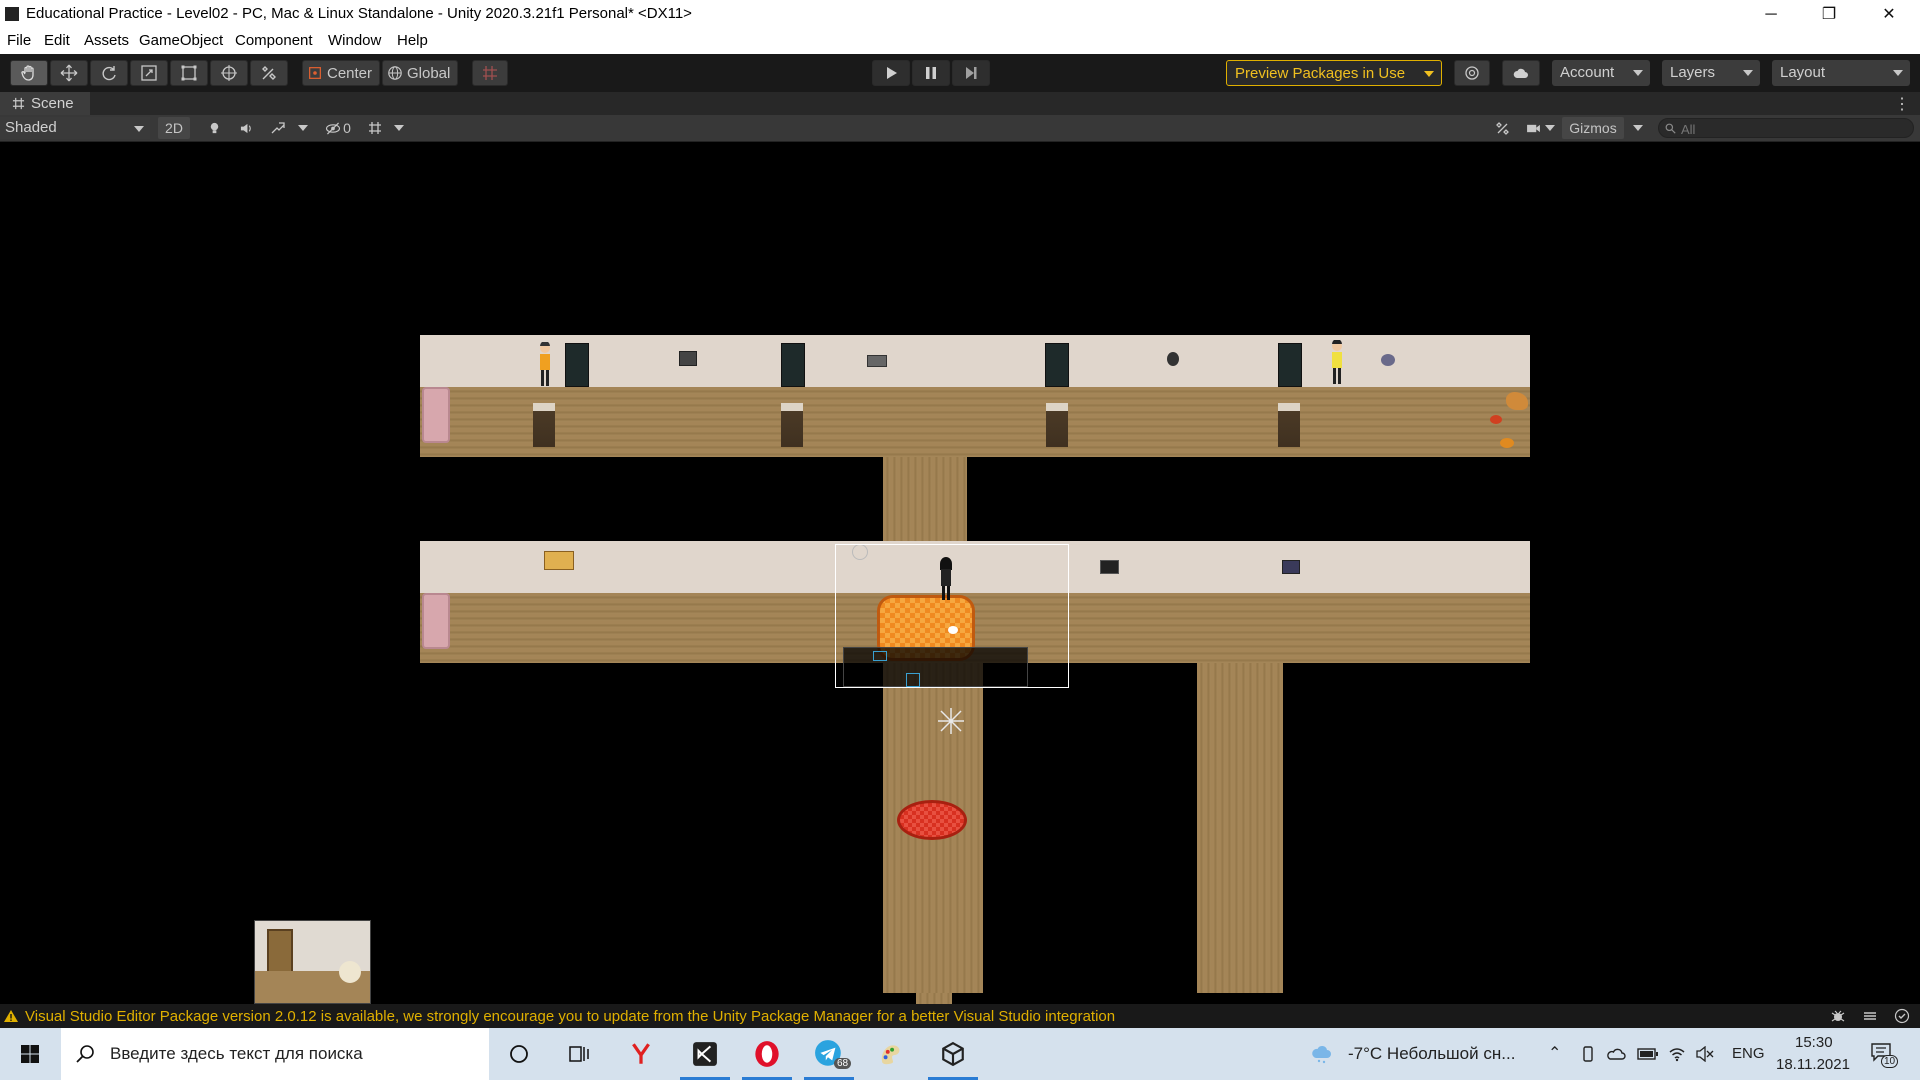 The height and width of the screenshot is (1080, 1920). Describe the element at coordinates (1322, 1054) in the screenshot. I see `weather-snow-icon` at that location.